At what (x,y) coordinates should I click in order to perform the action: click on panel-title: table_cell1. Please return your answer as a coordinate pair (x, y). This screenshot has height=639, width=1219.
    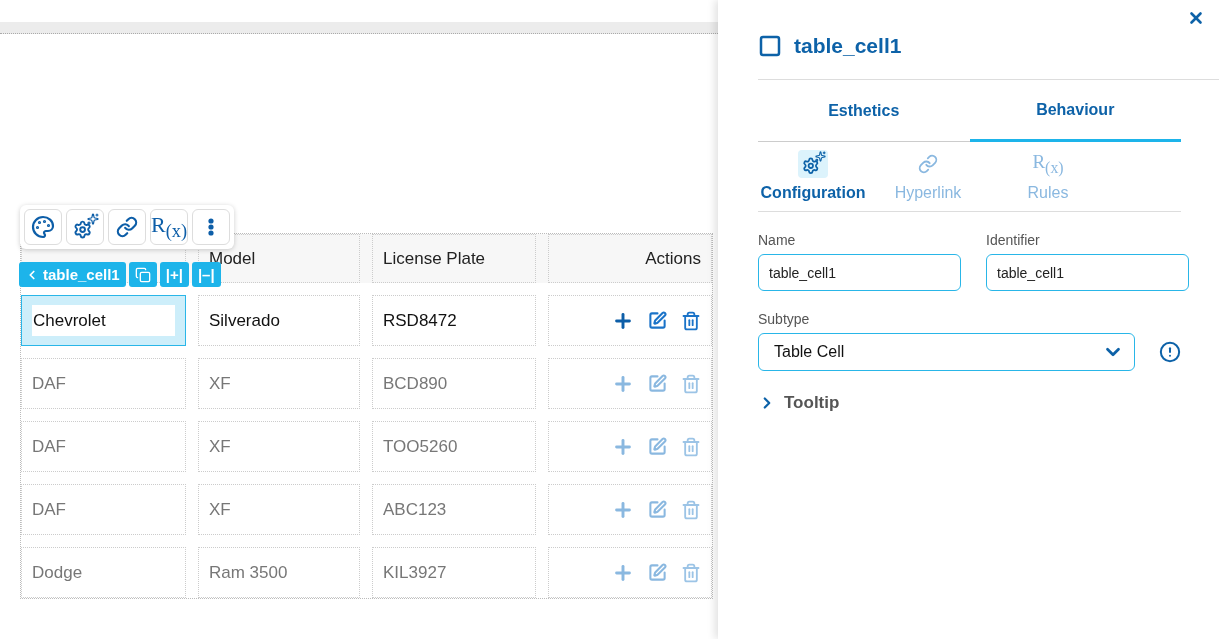
    Looking at the image, I should click on (848, 46).